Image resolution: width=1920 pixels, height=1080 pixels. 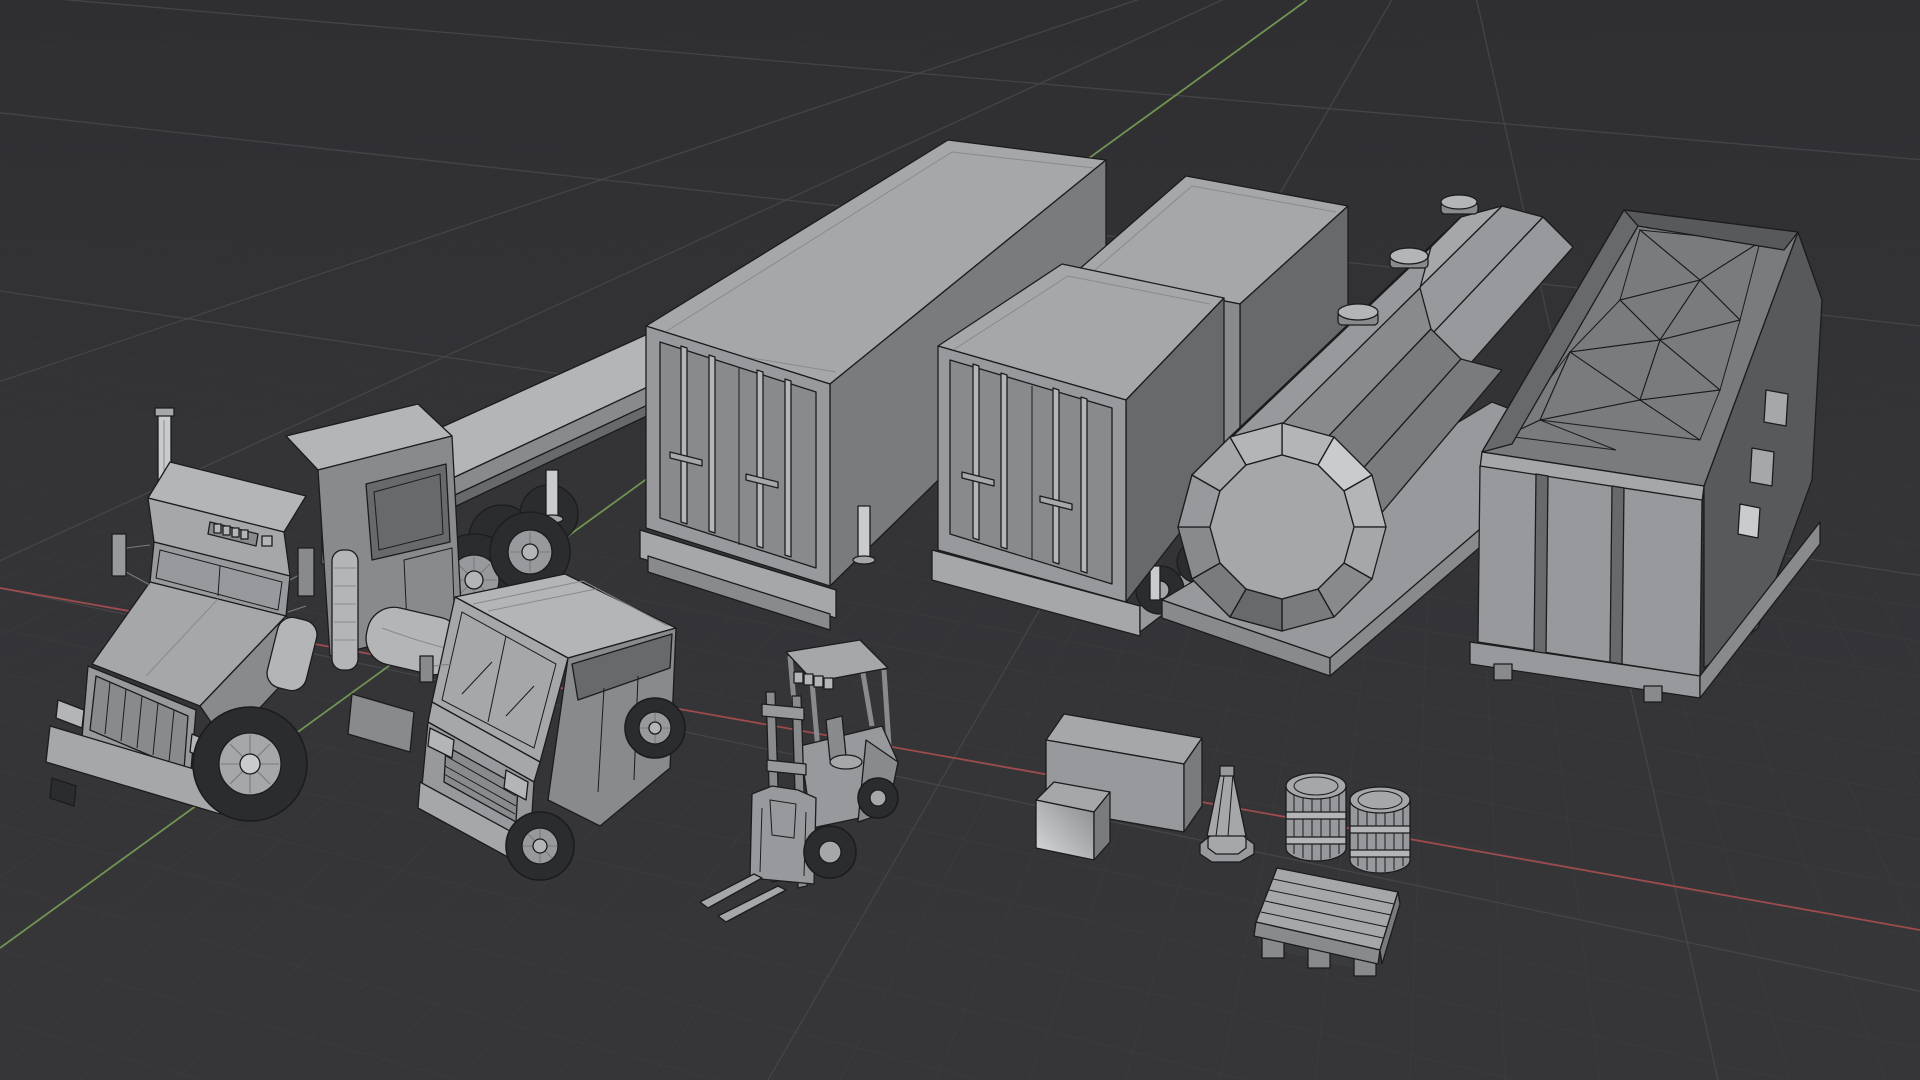 I want to click on van-rear-wheel, so click(x=655, y=728).